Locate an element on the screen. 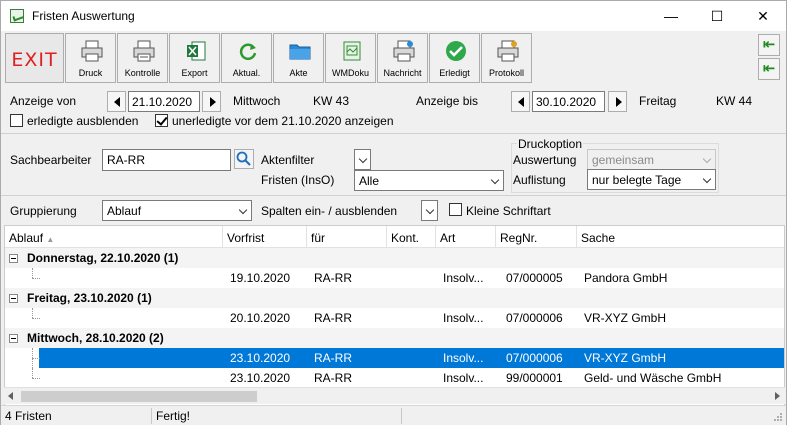 This screenshot has width=787, height=425. agent-input: RA-RR is located at coordinates (166, 160).